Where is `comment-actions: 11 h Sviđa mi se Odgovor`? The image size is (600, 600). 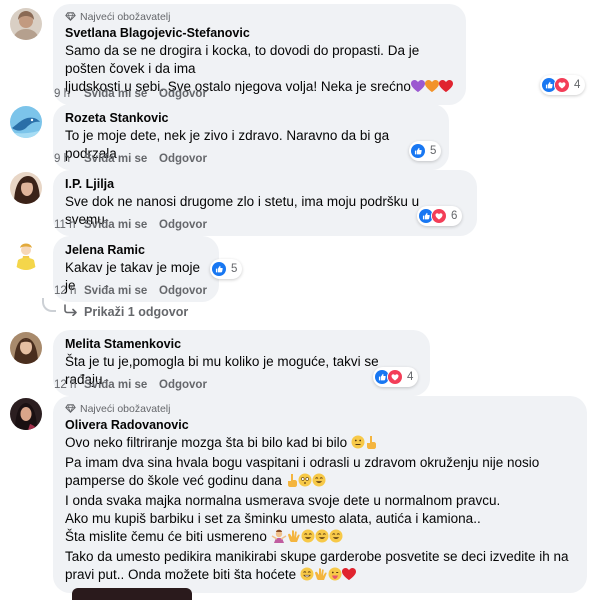
comment-actions: 11 h Sviđa mi se Odgovor is located at coordinates (130, 225).